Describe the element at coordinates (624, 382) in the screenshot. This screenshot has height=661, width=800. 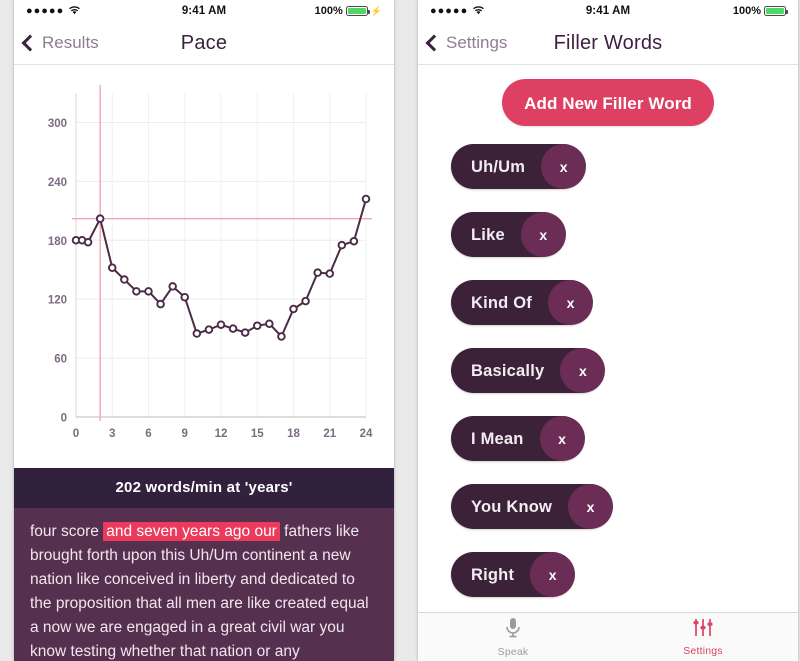
I see `list-item: Basically x` at that location.